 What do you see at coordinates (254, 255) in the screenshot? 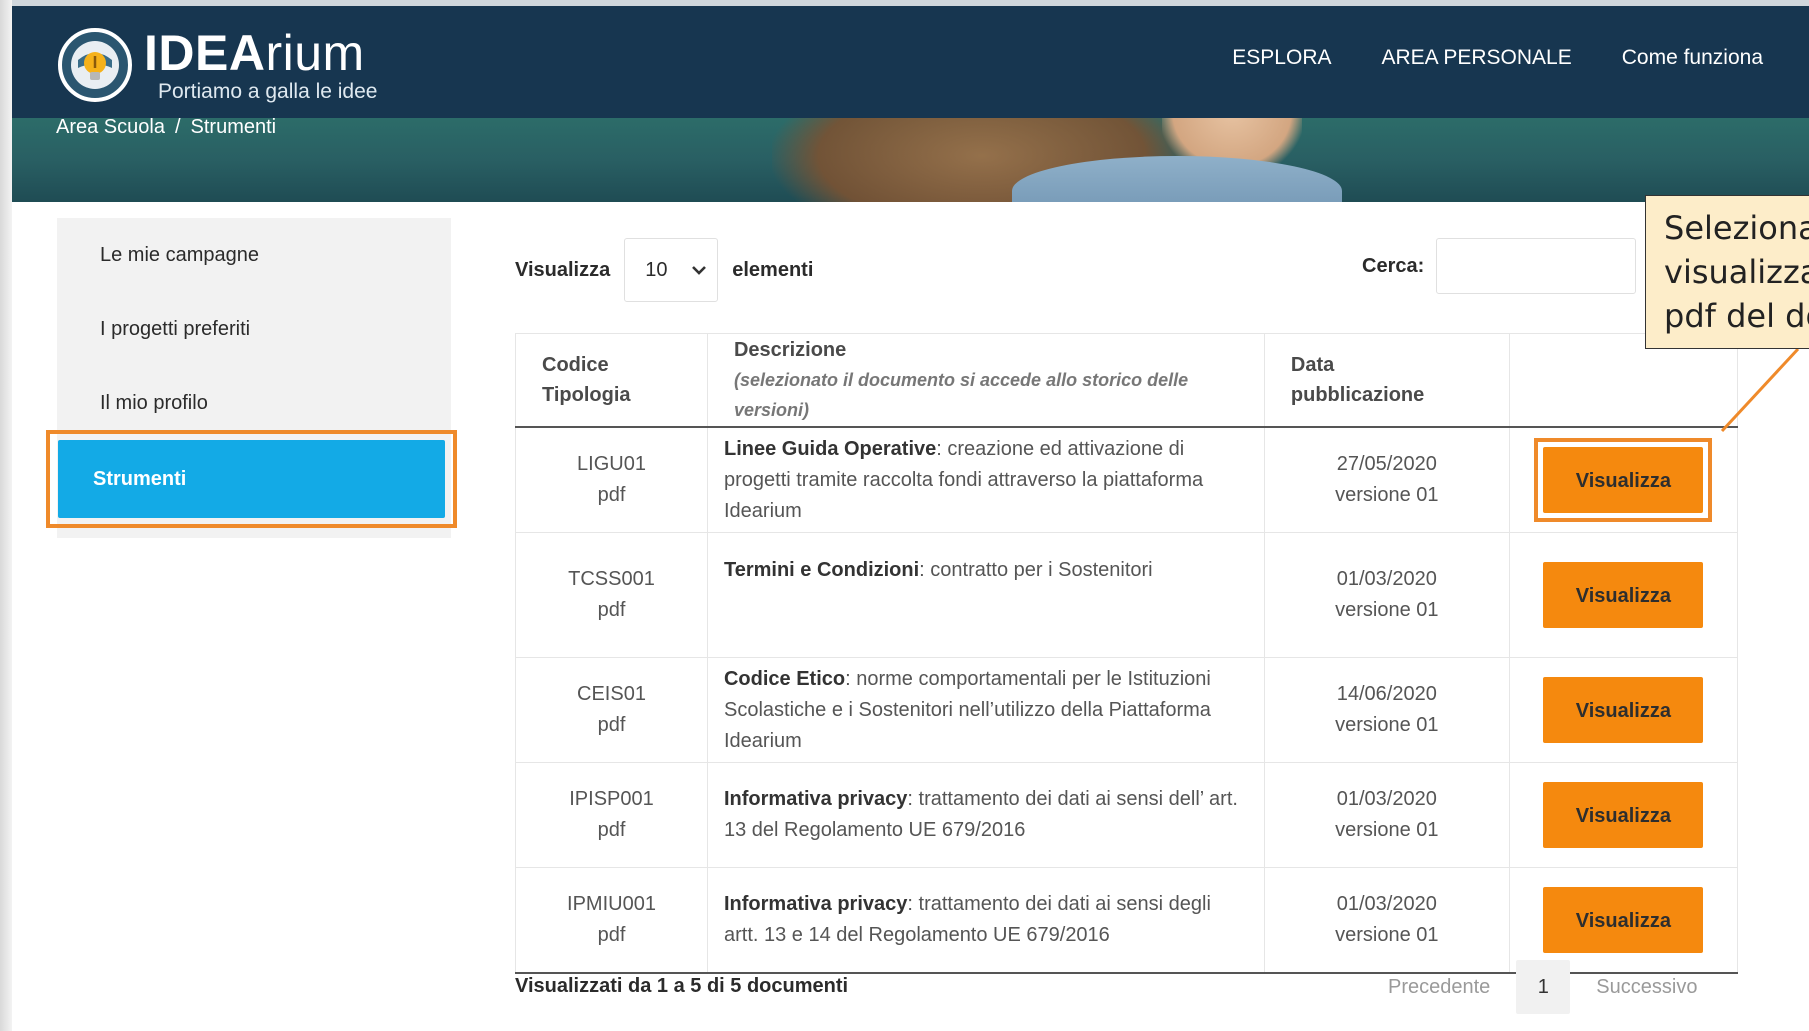
I see `sidebar-item-campagne: Le mie campagne` at bounding box center [254, 255].